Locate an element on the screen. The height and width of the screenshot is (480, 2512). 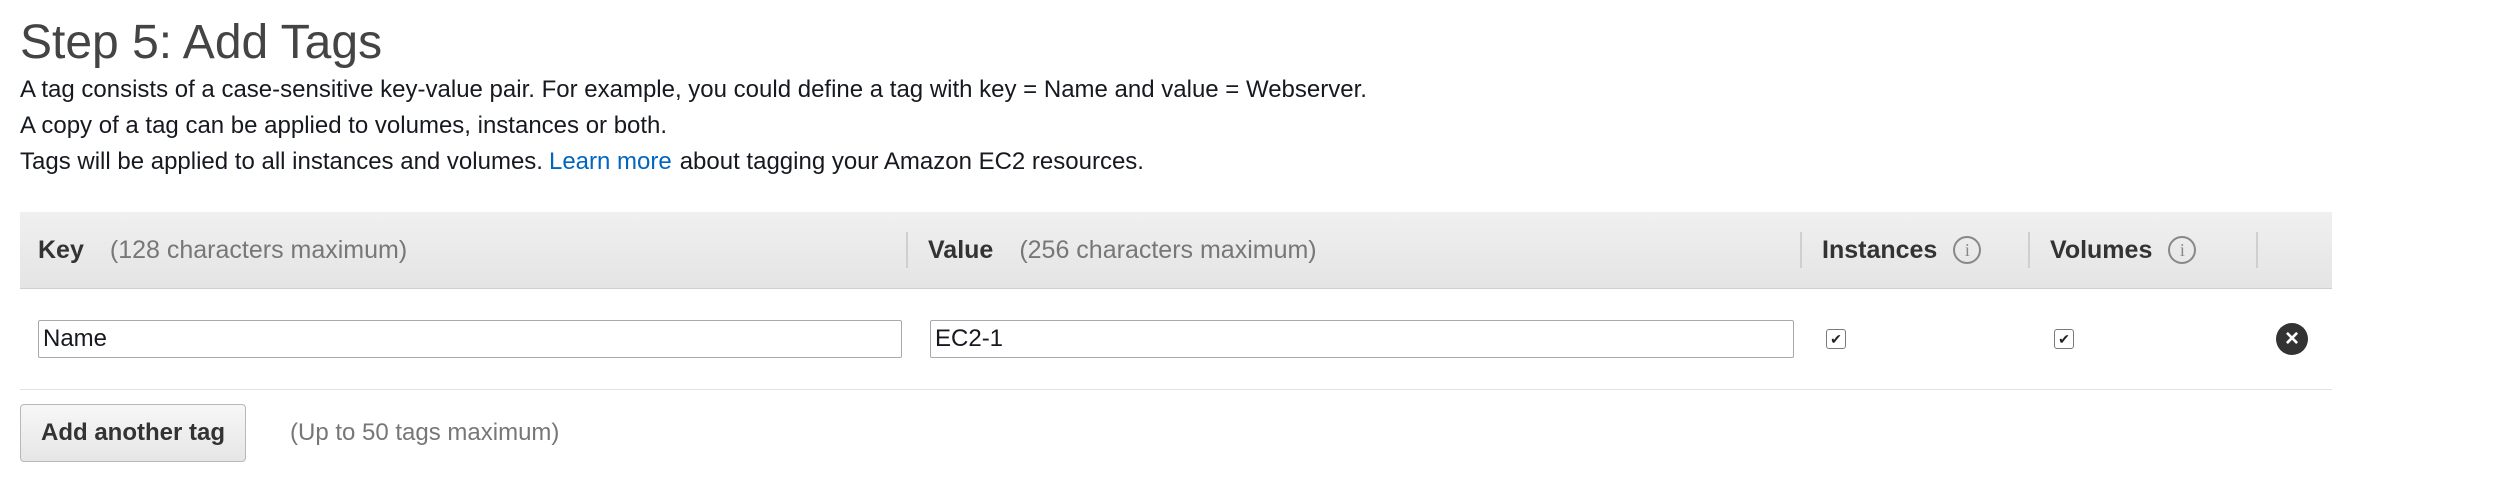
column-header-key: Key (128 characters maximum) is located at coordinates (464, 250).